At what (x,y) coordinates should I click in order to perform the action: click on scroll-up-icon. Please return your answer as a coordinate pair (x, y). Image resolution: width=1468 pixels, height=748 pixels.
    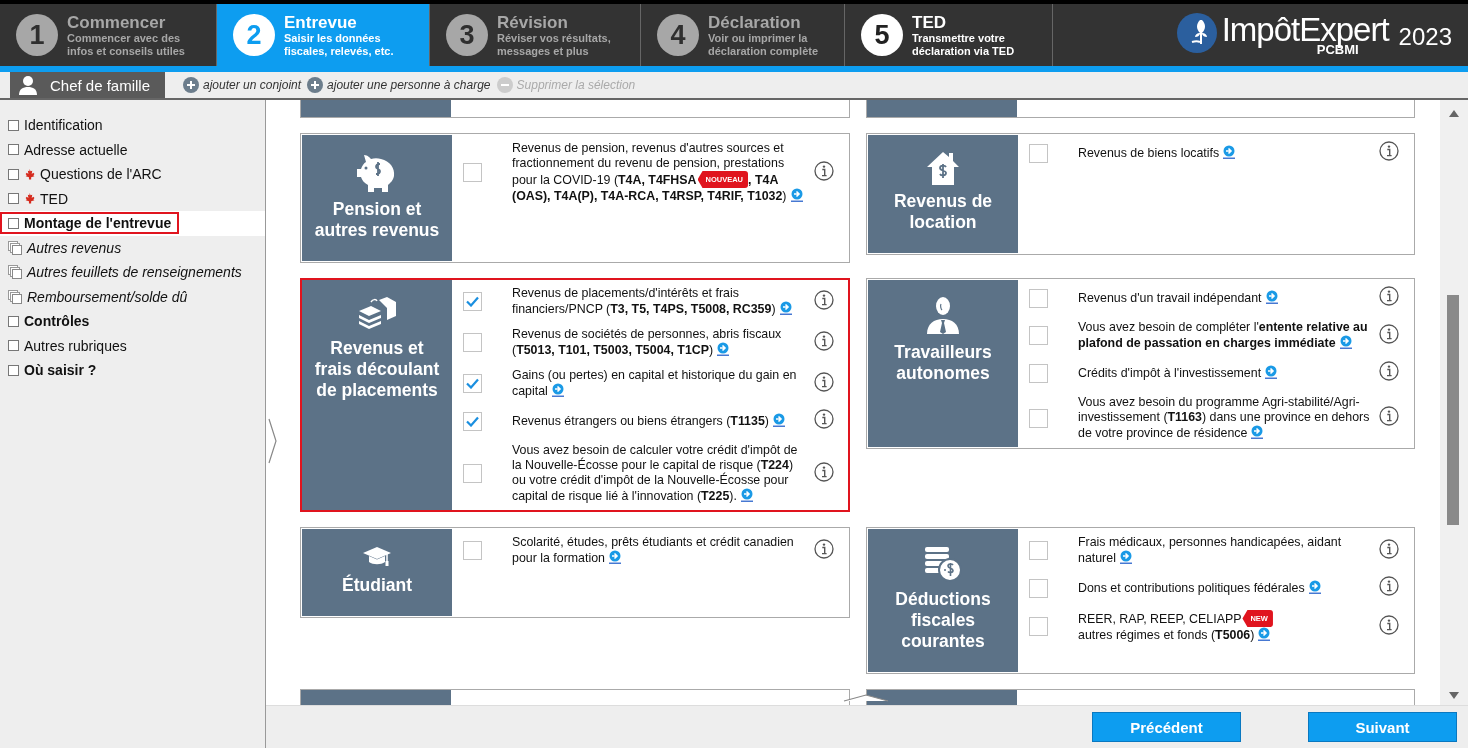
    Looking at the image, I should click on (1454, 113).